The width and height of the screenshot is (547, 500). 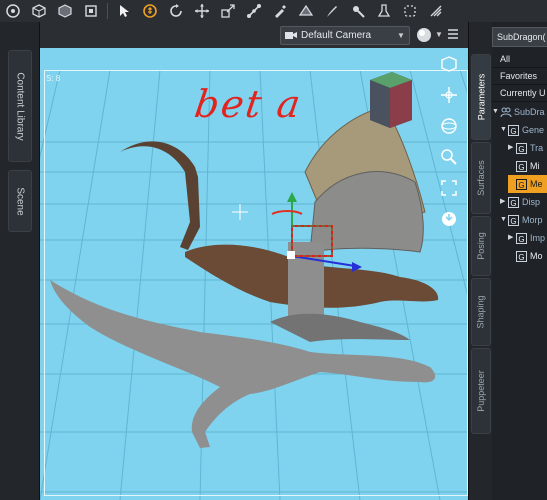 What do you see at coordinates (449, 64) in the screenshot?
I see `perspective-cube-icon` at bounding box center [449, 64].